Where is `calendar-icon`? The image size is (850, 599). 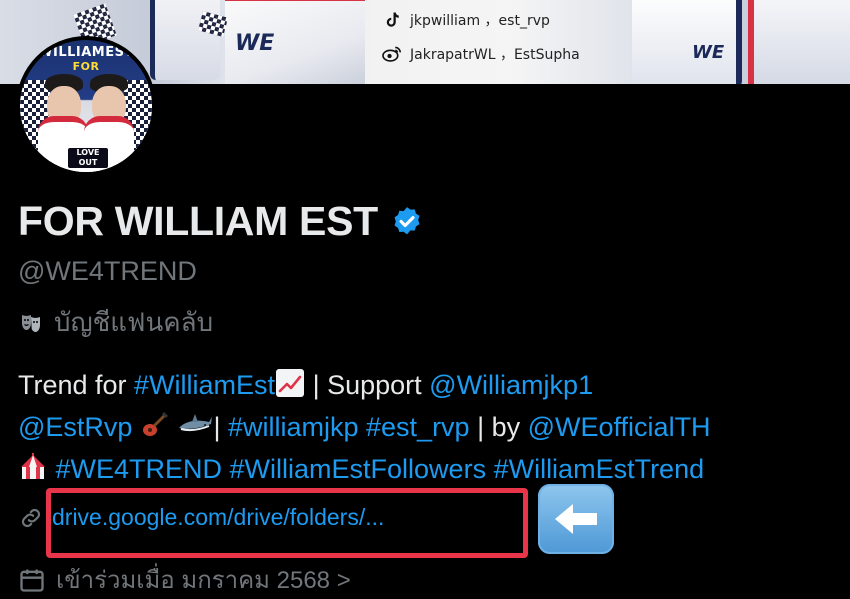
calendar-icon is located at coordinates (32, 580).